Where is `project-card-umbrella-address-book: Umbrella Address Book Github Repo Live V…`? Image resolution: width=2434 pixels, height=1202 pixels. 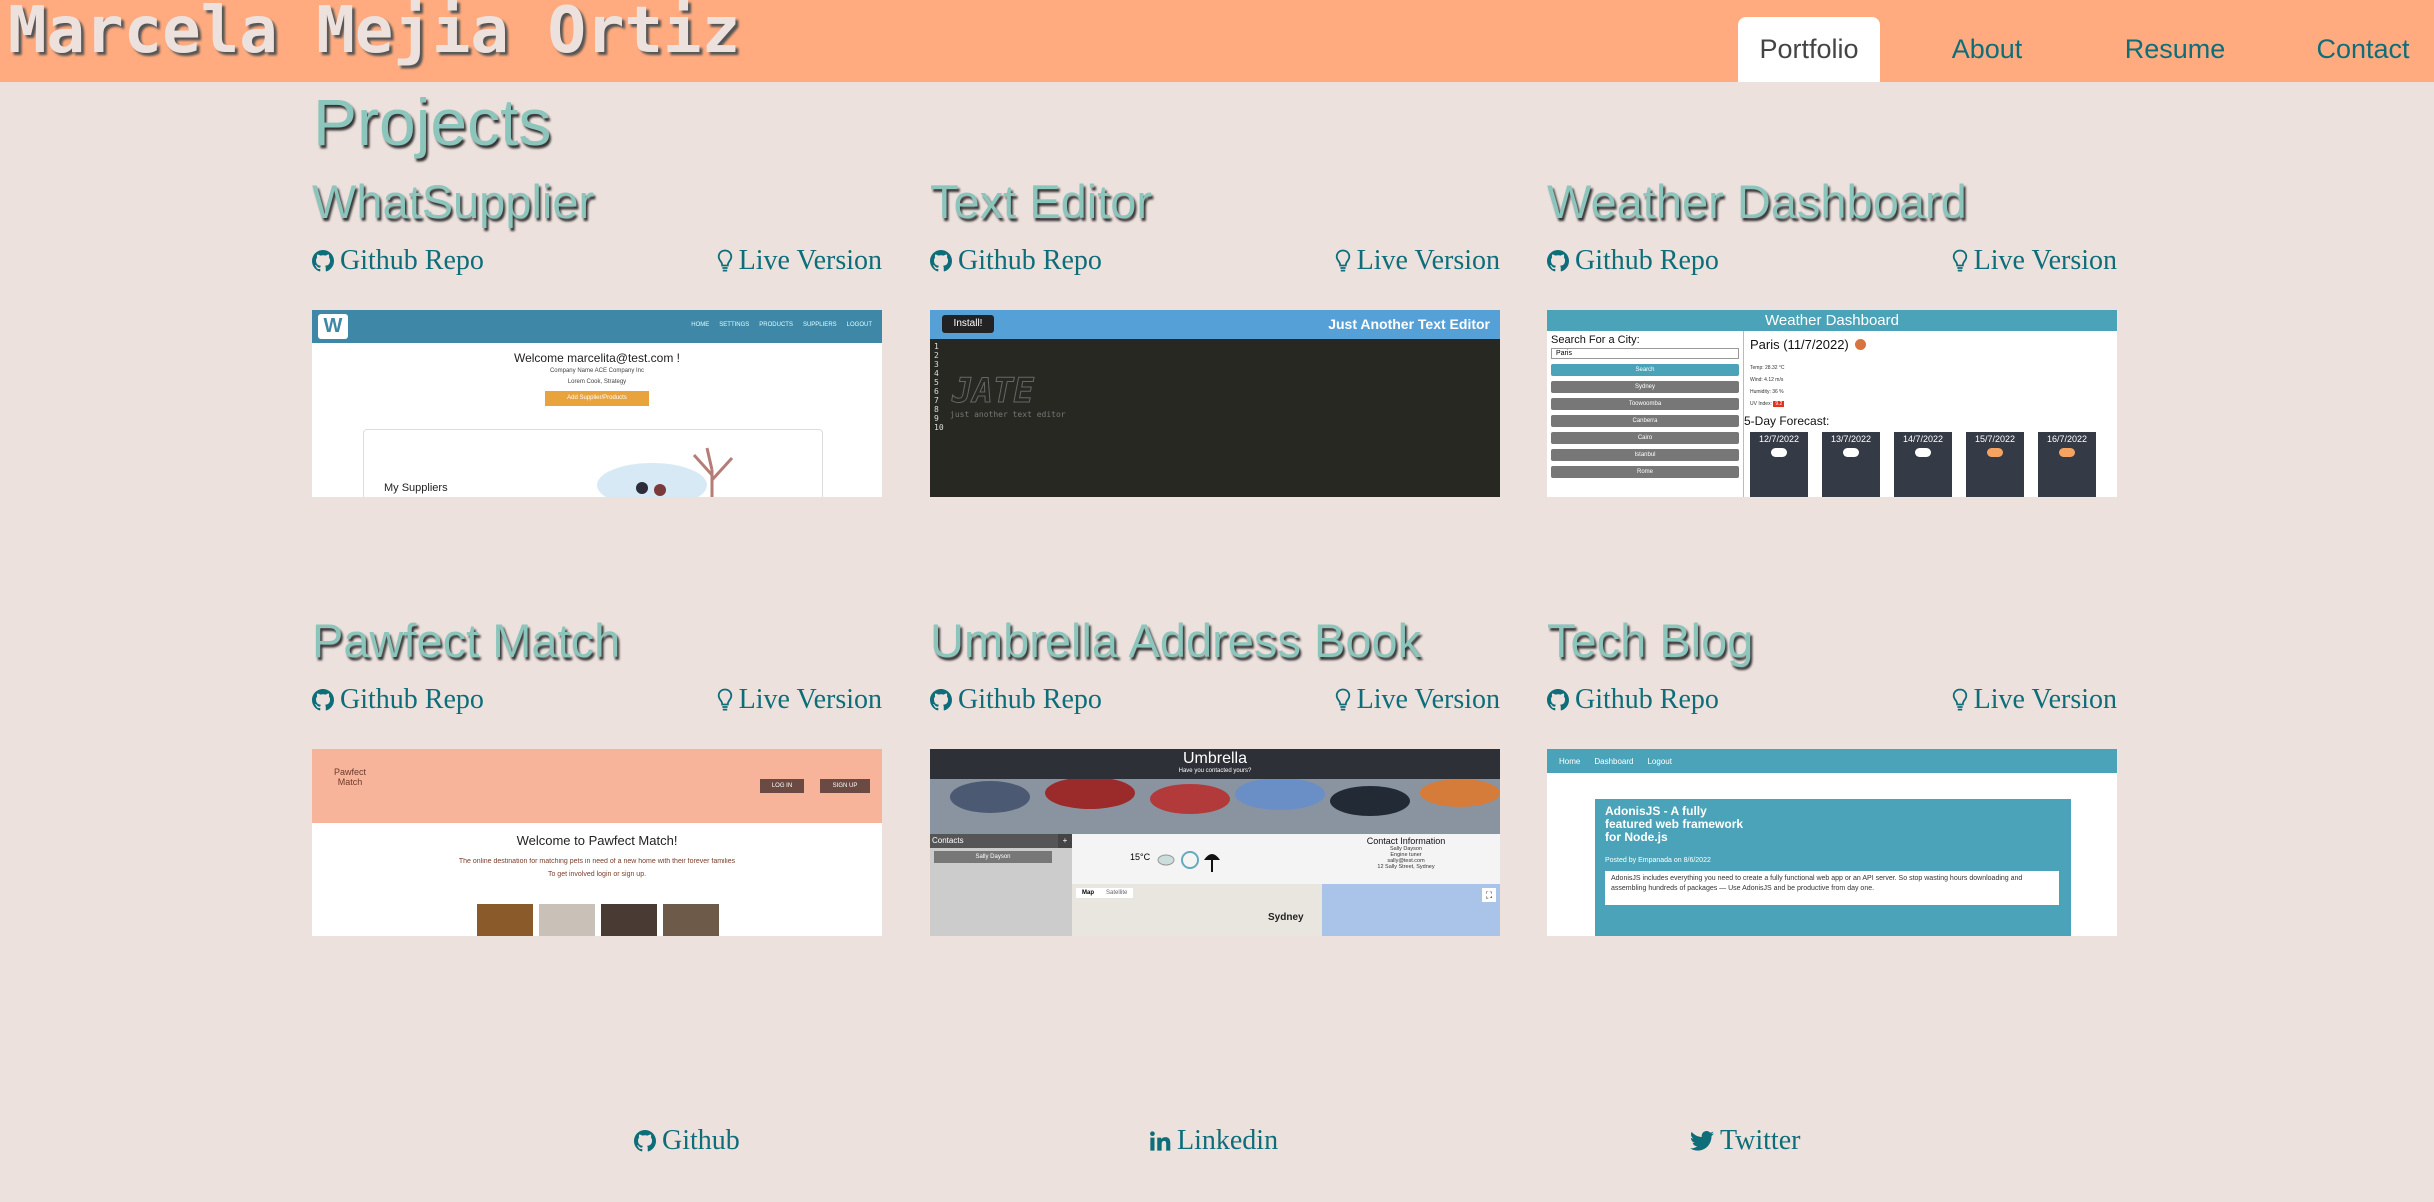
project-card-umbrella-address-book: Umbrella Address Book Github Repo Live V… is located at coordinates (1215, 773).